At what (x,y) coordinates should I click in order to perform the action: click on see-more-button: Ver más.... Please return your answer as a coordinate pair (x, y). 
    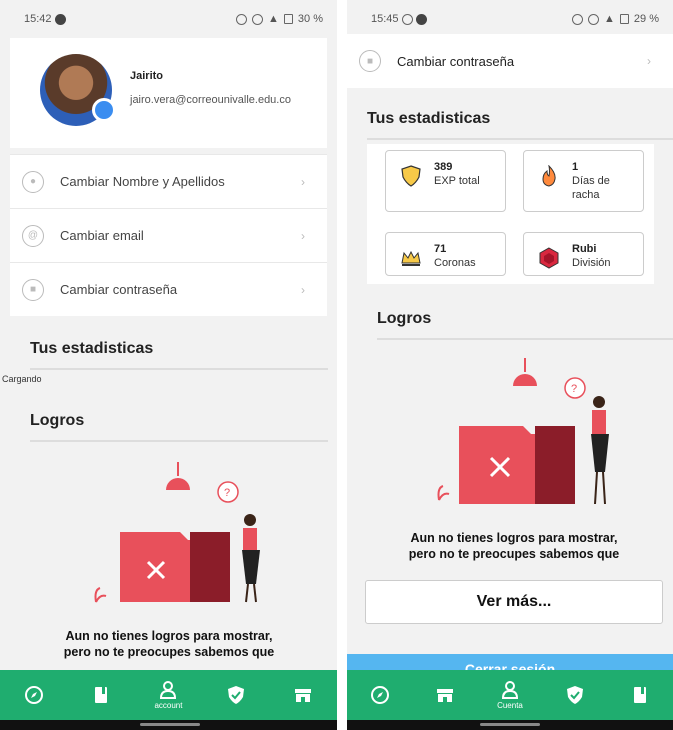
    Looking at the image, I should click on (514, 602).